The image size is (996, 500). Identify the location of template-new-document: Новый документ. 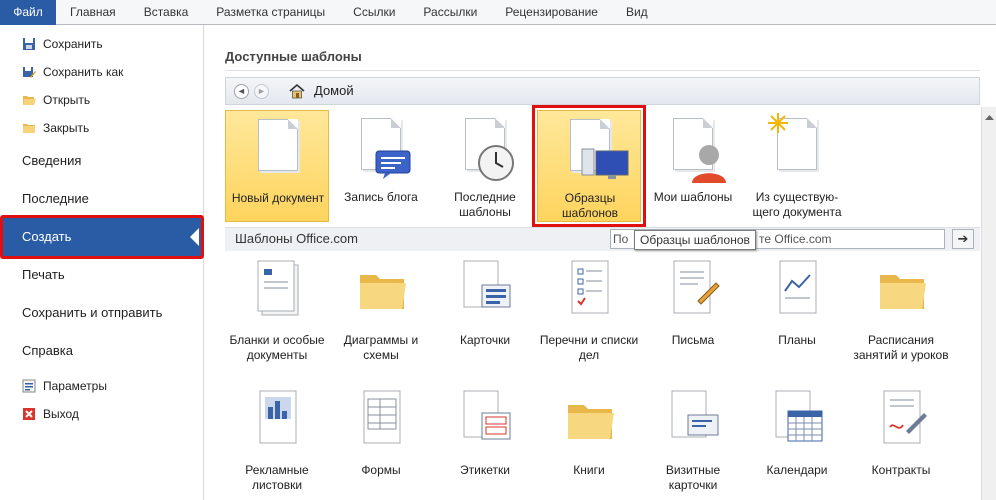
(277, 166).